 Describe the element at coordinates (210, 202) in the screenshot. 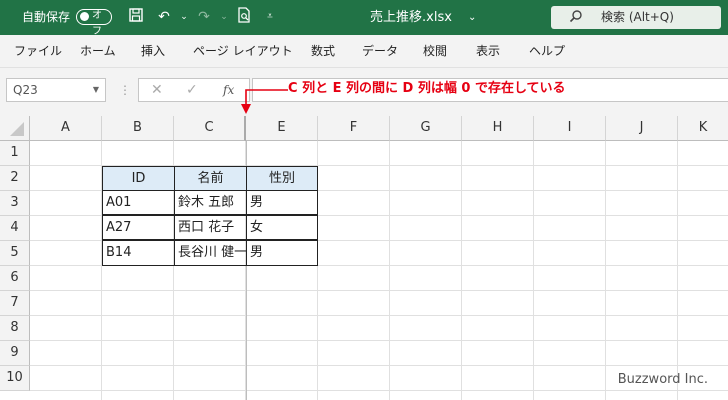

I see `table-cell: 鈴木 五郎` at that location.